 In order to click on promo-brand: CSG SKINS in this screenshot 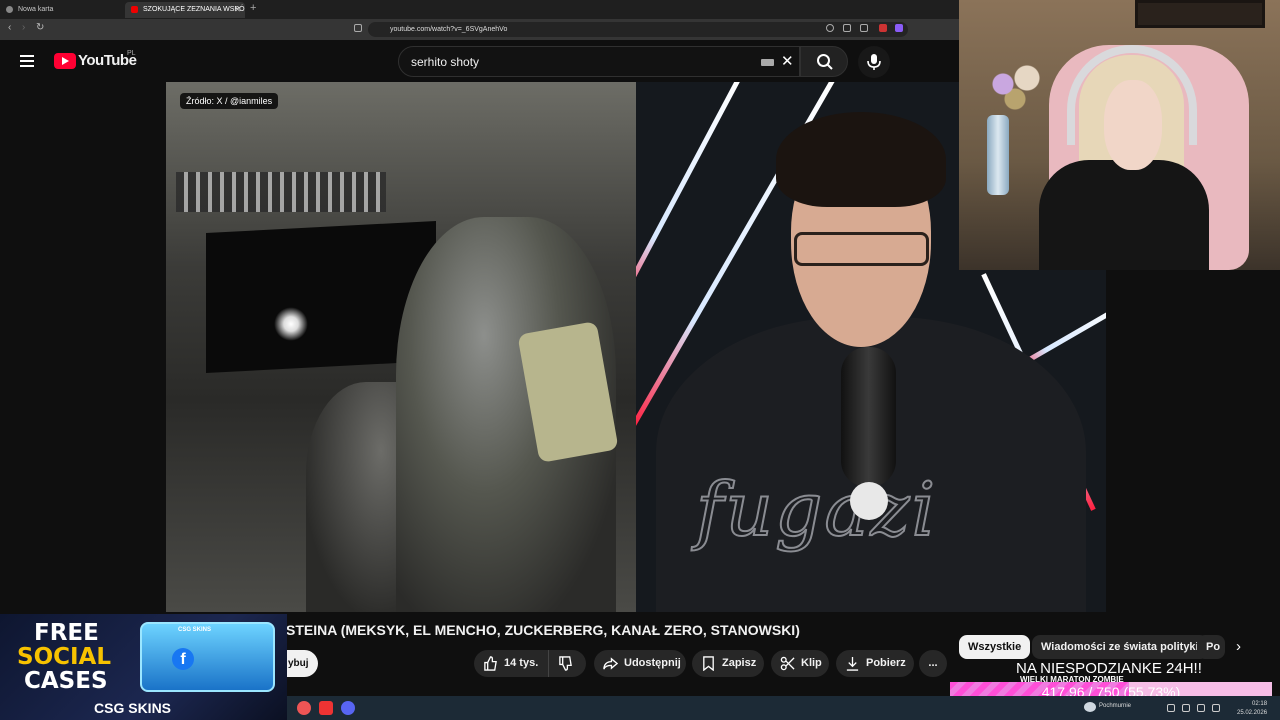, I will do `click(133, 708)`.